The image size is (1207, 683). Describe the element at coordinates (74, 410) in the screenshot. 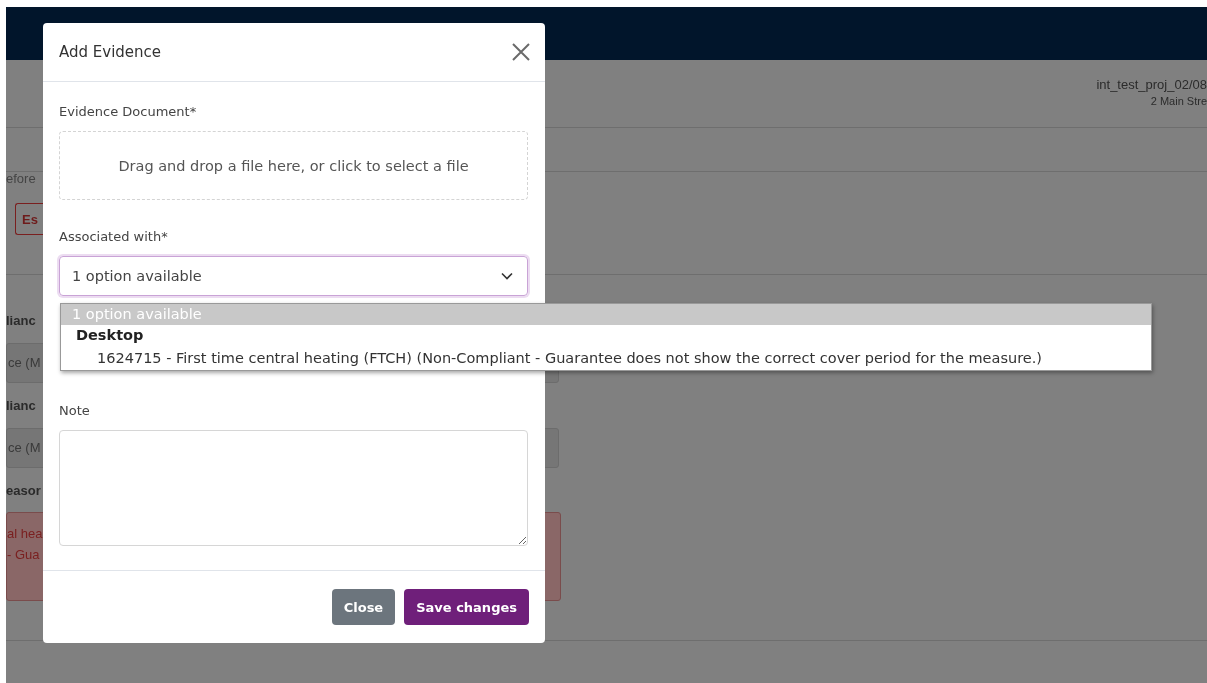

I see `field-label: Note` at that location.